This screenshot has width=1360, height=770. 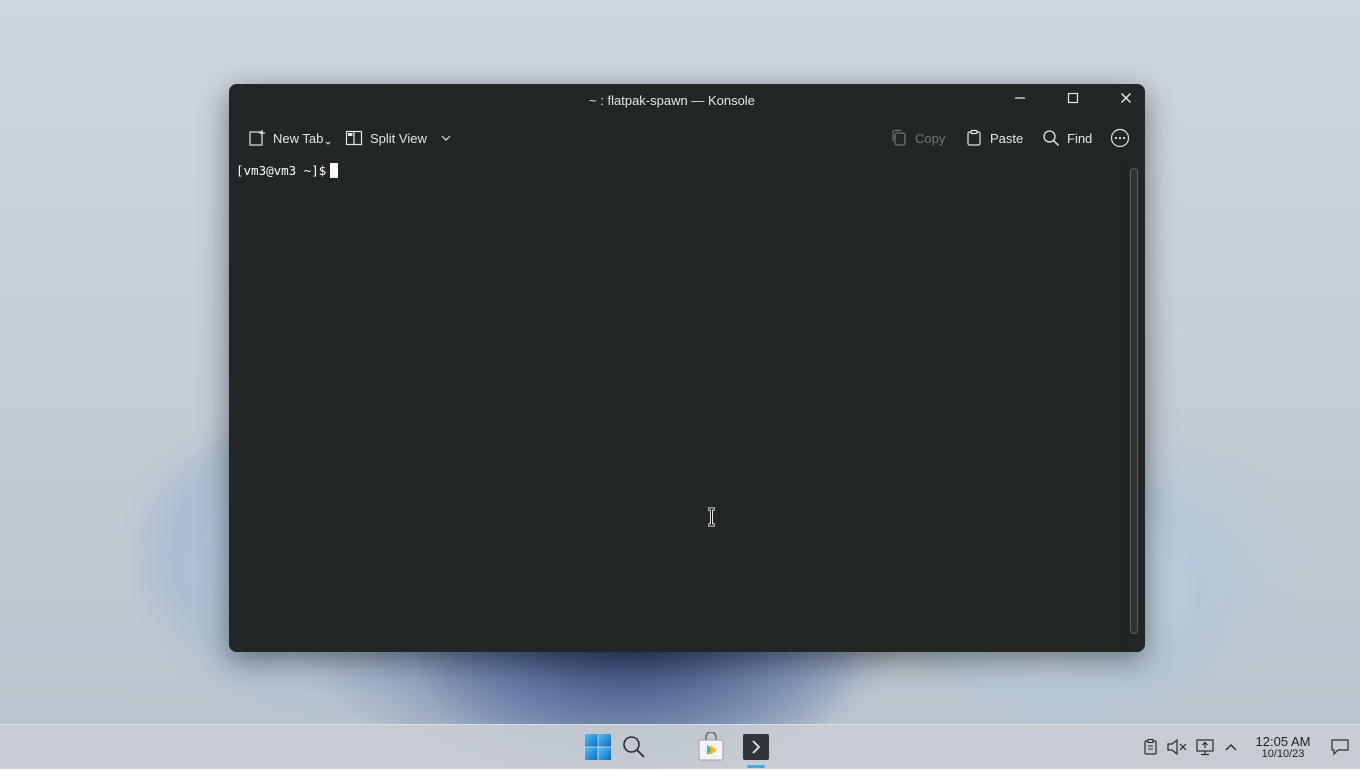 I want to click on terminal-icon, so click(x=756, y=747).